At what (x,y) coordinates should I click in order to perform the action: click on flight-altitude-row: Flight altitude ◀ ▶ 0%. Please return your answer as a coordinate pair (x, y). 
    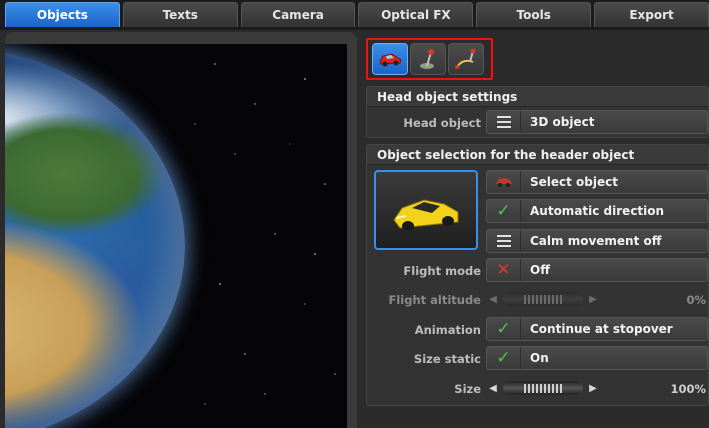
    Looking at the image, I should click on (538, 300).